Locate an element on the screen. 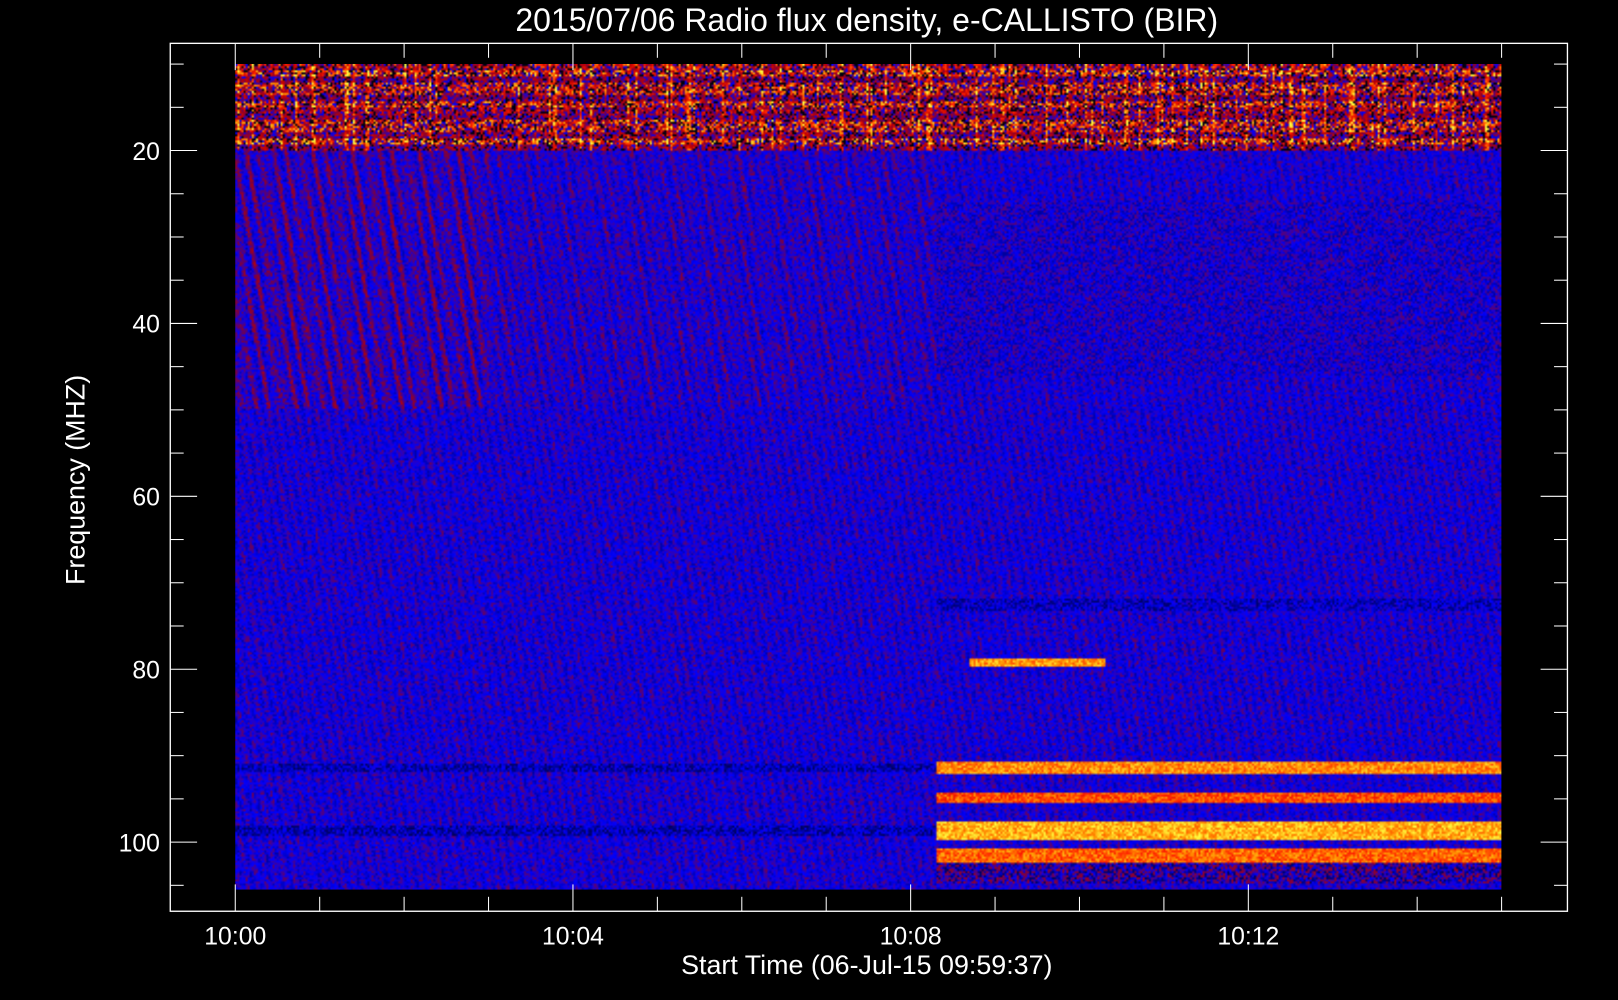 This screenshot has height=1000, width=1618. y-tick-label: 20 is located at coordinates (146, 152).